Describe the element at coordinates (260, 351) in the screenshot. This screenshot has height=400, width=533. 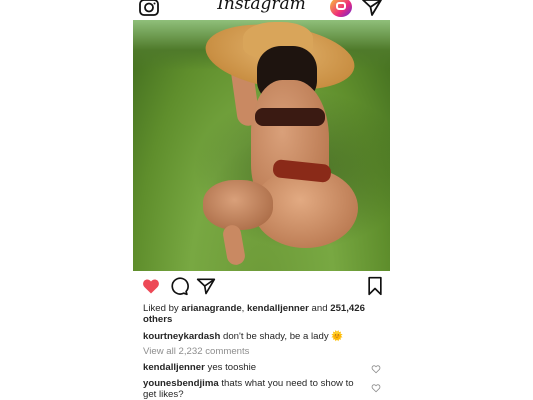
I see `view-all-comments-link: View all 2,232 comments` at that location.